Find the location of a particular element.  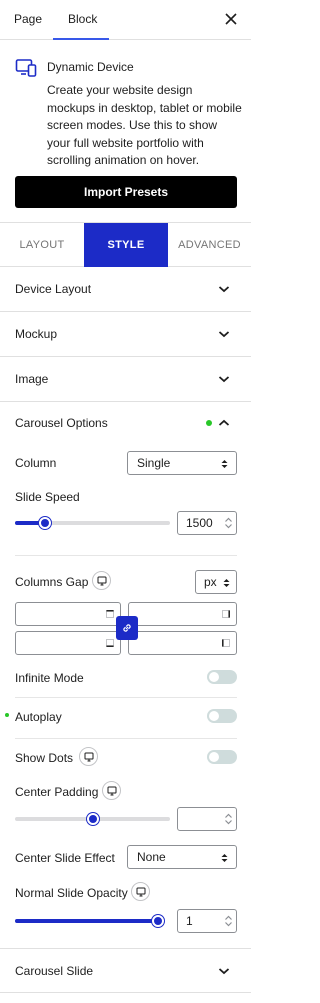

side-left-icon is located at coordinates (226, 643).